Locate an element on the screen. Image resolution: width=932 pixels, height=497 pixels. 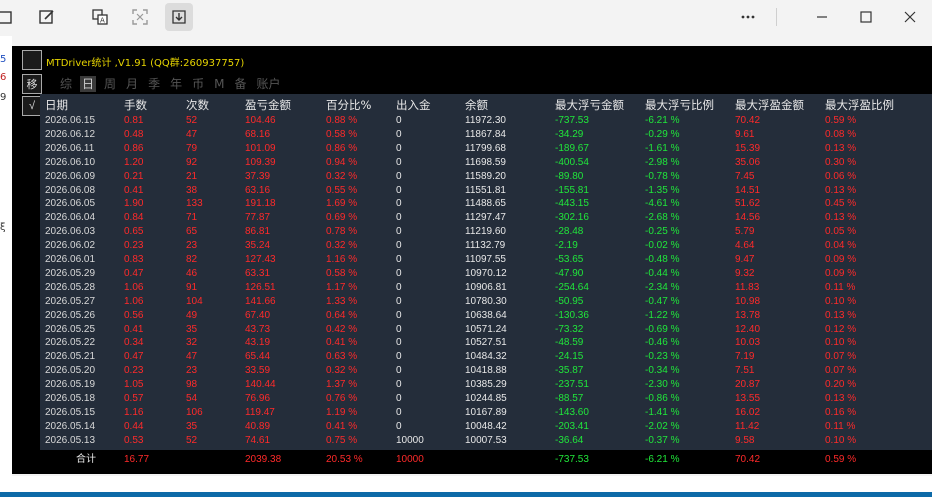
tab-5: 年 is located at coordinates (176, 84).